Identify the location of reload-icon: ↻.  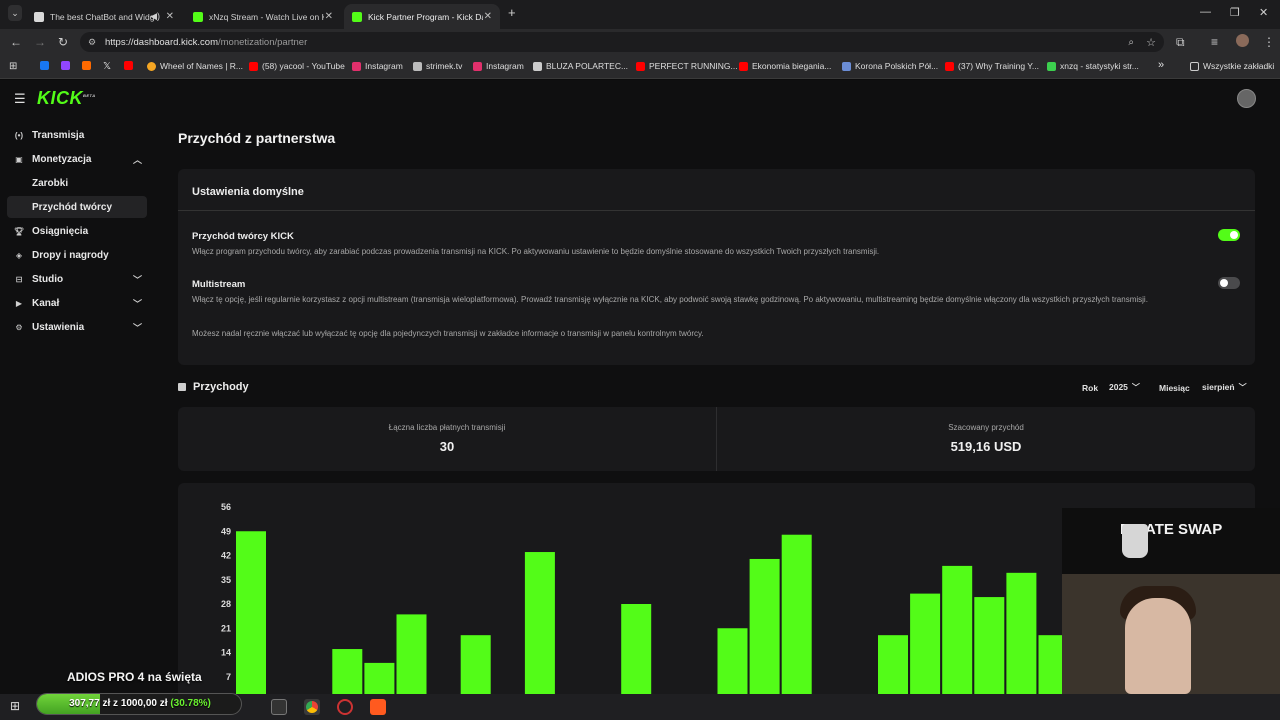
(63, 42).